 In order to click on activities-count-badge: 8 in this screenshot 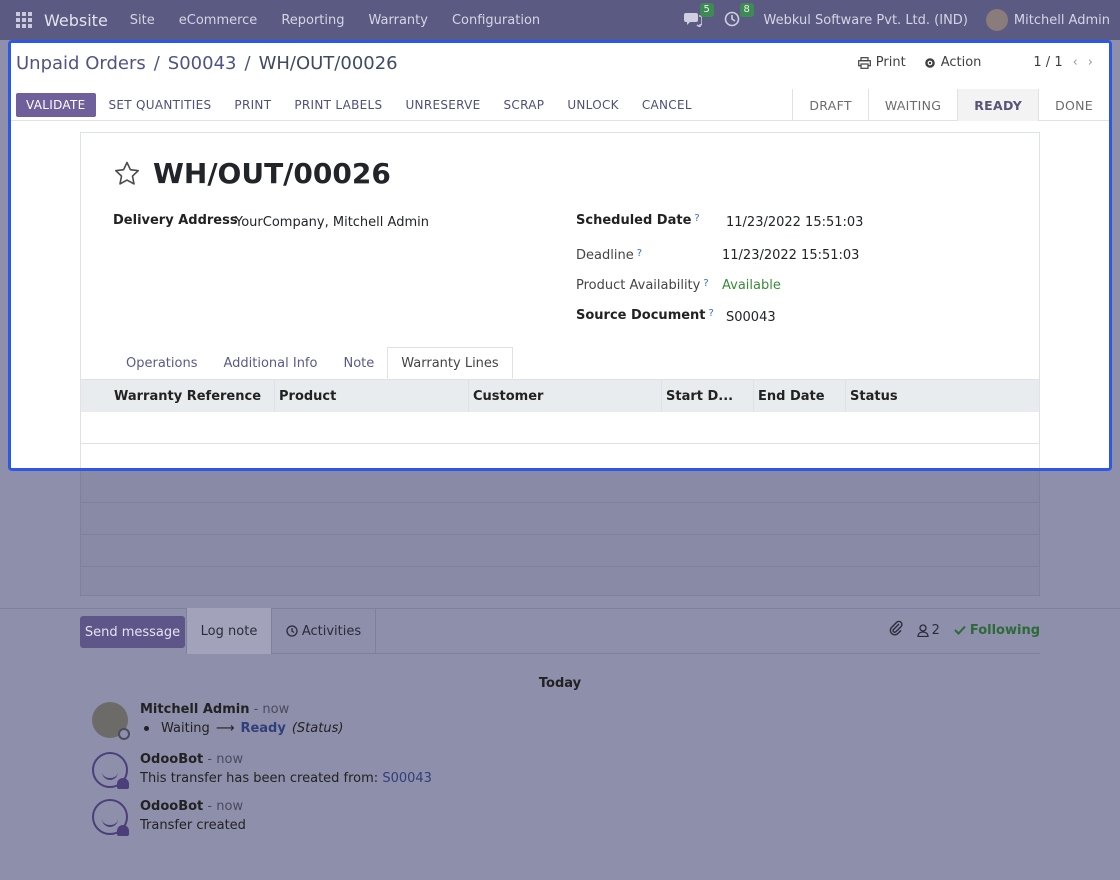, I will do `click(746, 10)`.